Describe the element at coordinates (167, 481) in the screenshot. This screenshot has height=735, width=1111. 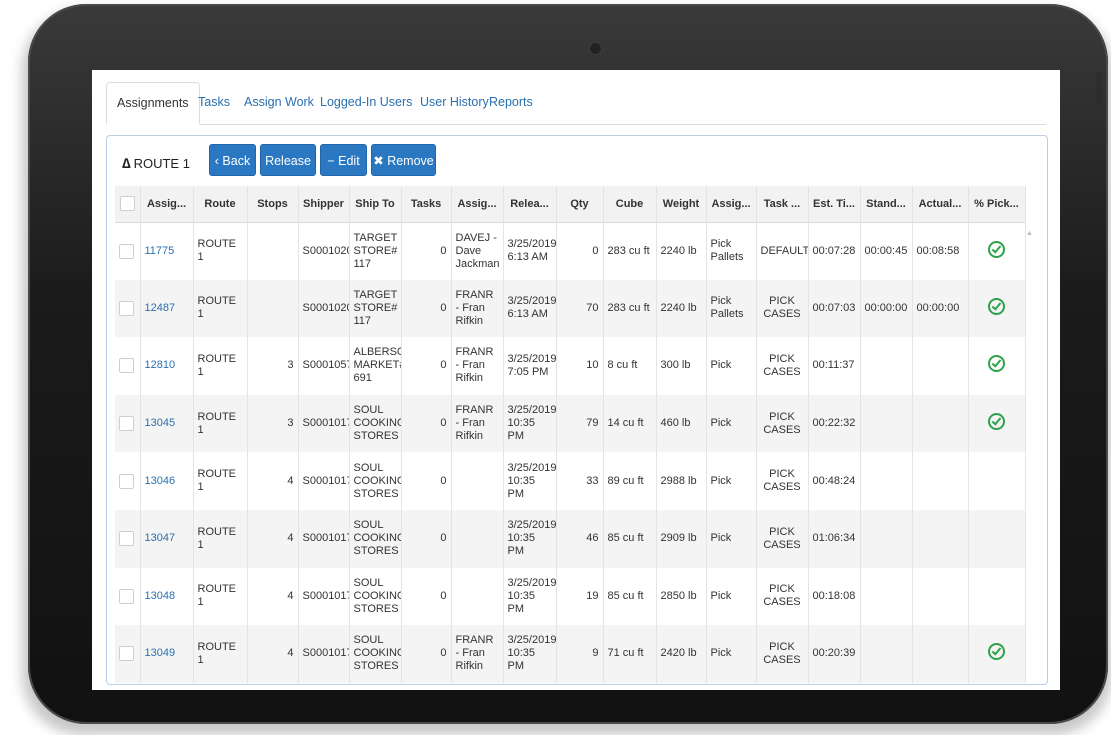
I see `cell-id: 13046` at that location.